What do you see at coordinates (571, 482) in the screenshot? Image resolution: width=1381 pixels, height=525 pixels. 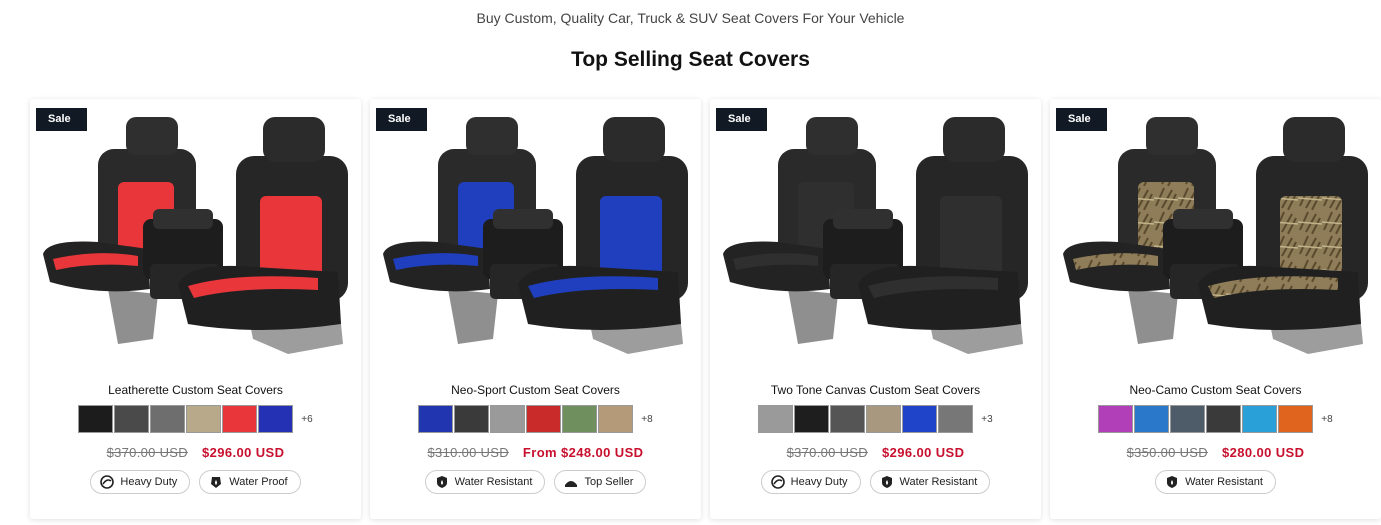 I see `top-seller-icon` at bounding box center [571, 482].